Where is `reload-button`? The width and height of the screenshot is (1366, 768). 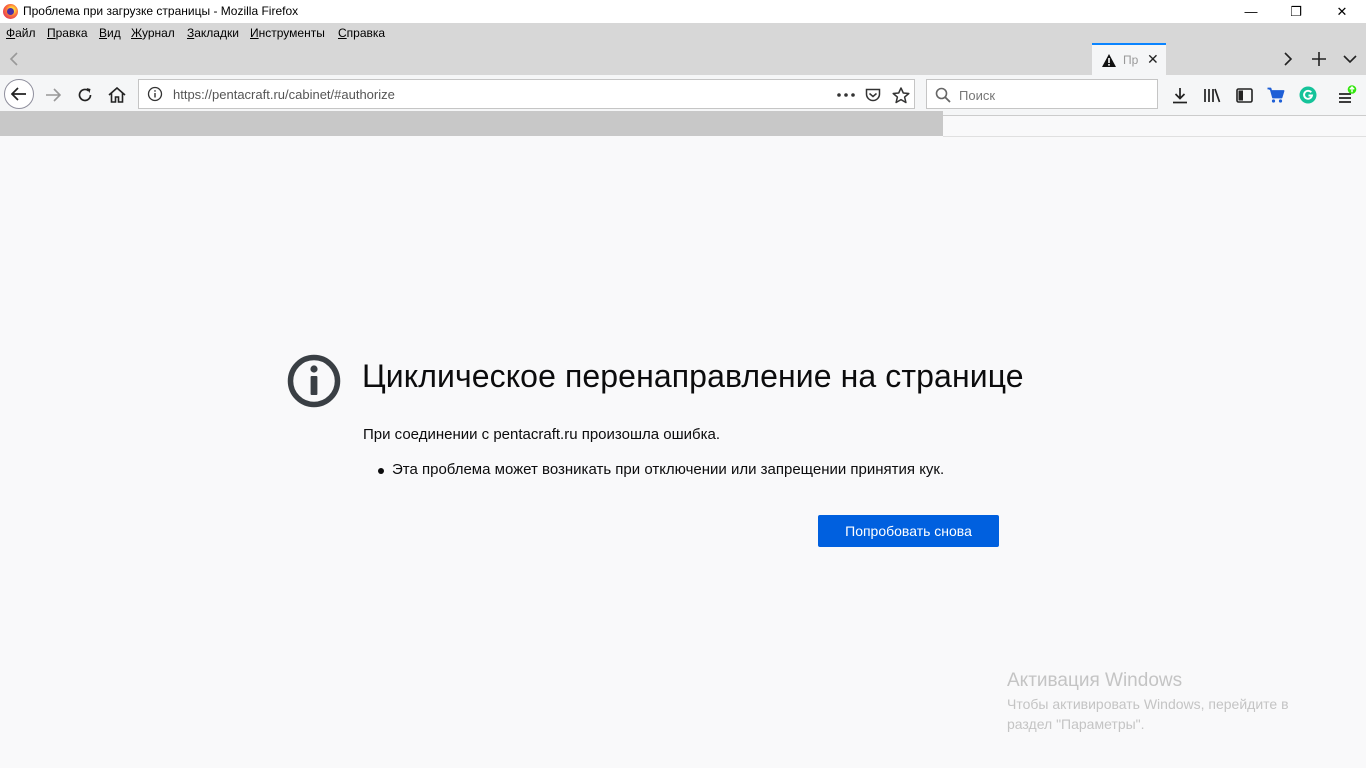
reload-button is located at coordinates (85, 95).